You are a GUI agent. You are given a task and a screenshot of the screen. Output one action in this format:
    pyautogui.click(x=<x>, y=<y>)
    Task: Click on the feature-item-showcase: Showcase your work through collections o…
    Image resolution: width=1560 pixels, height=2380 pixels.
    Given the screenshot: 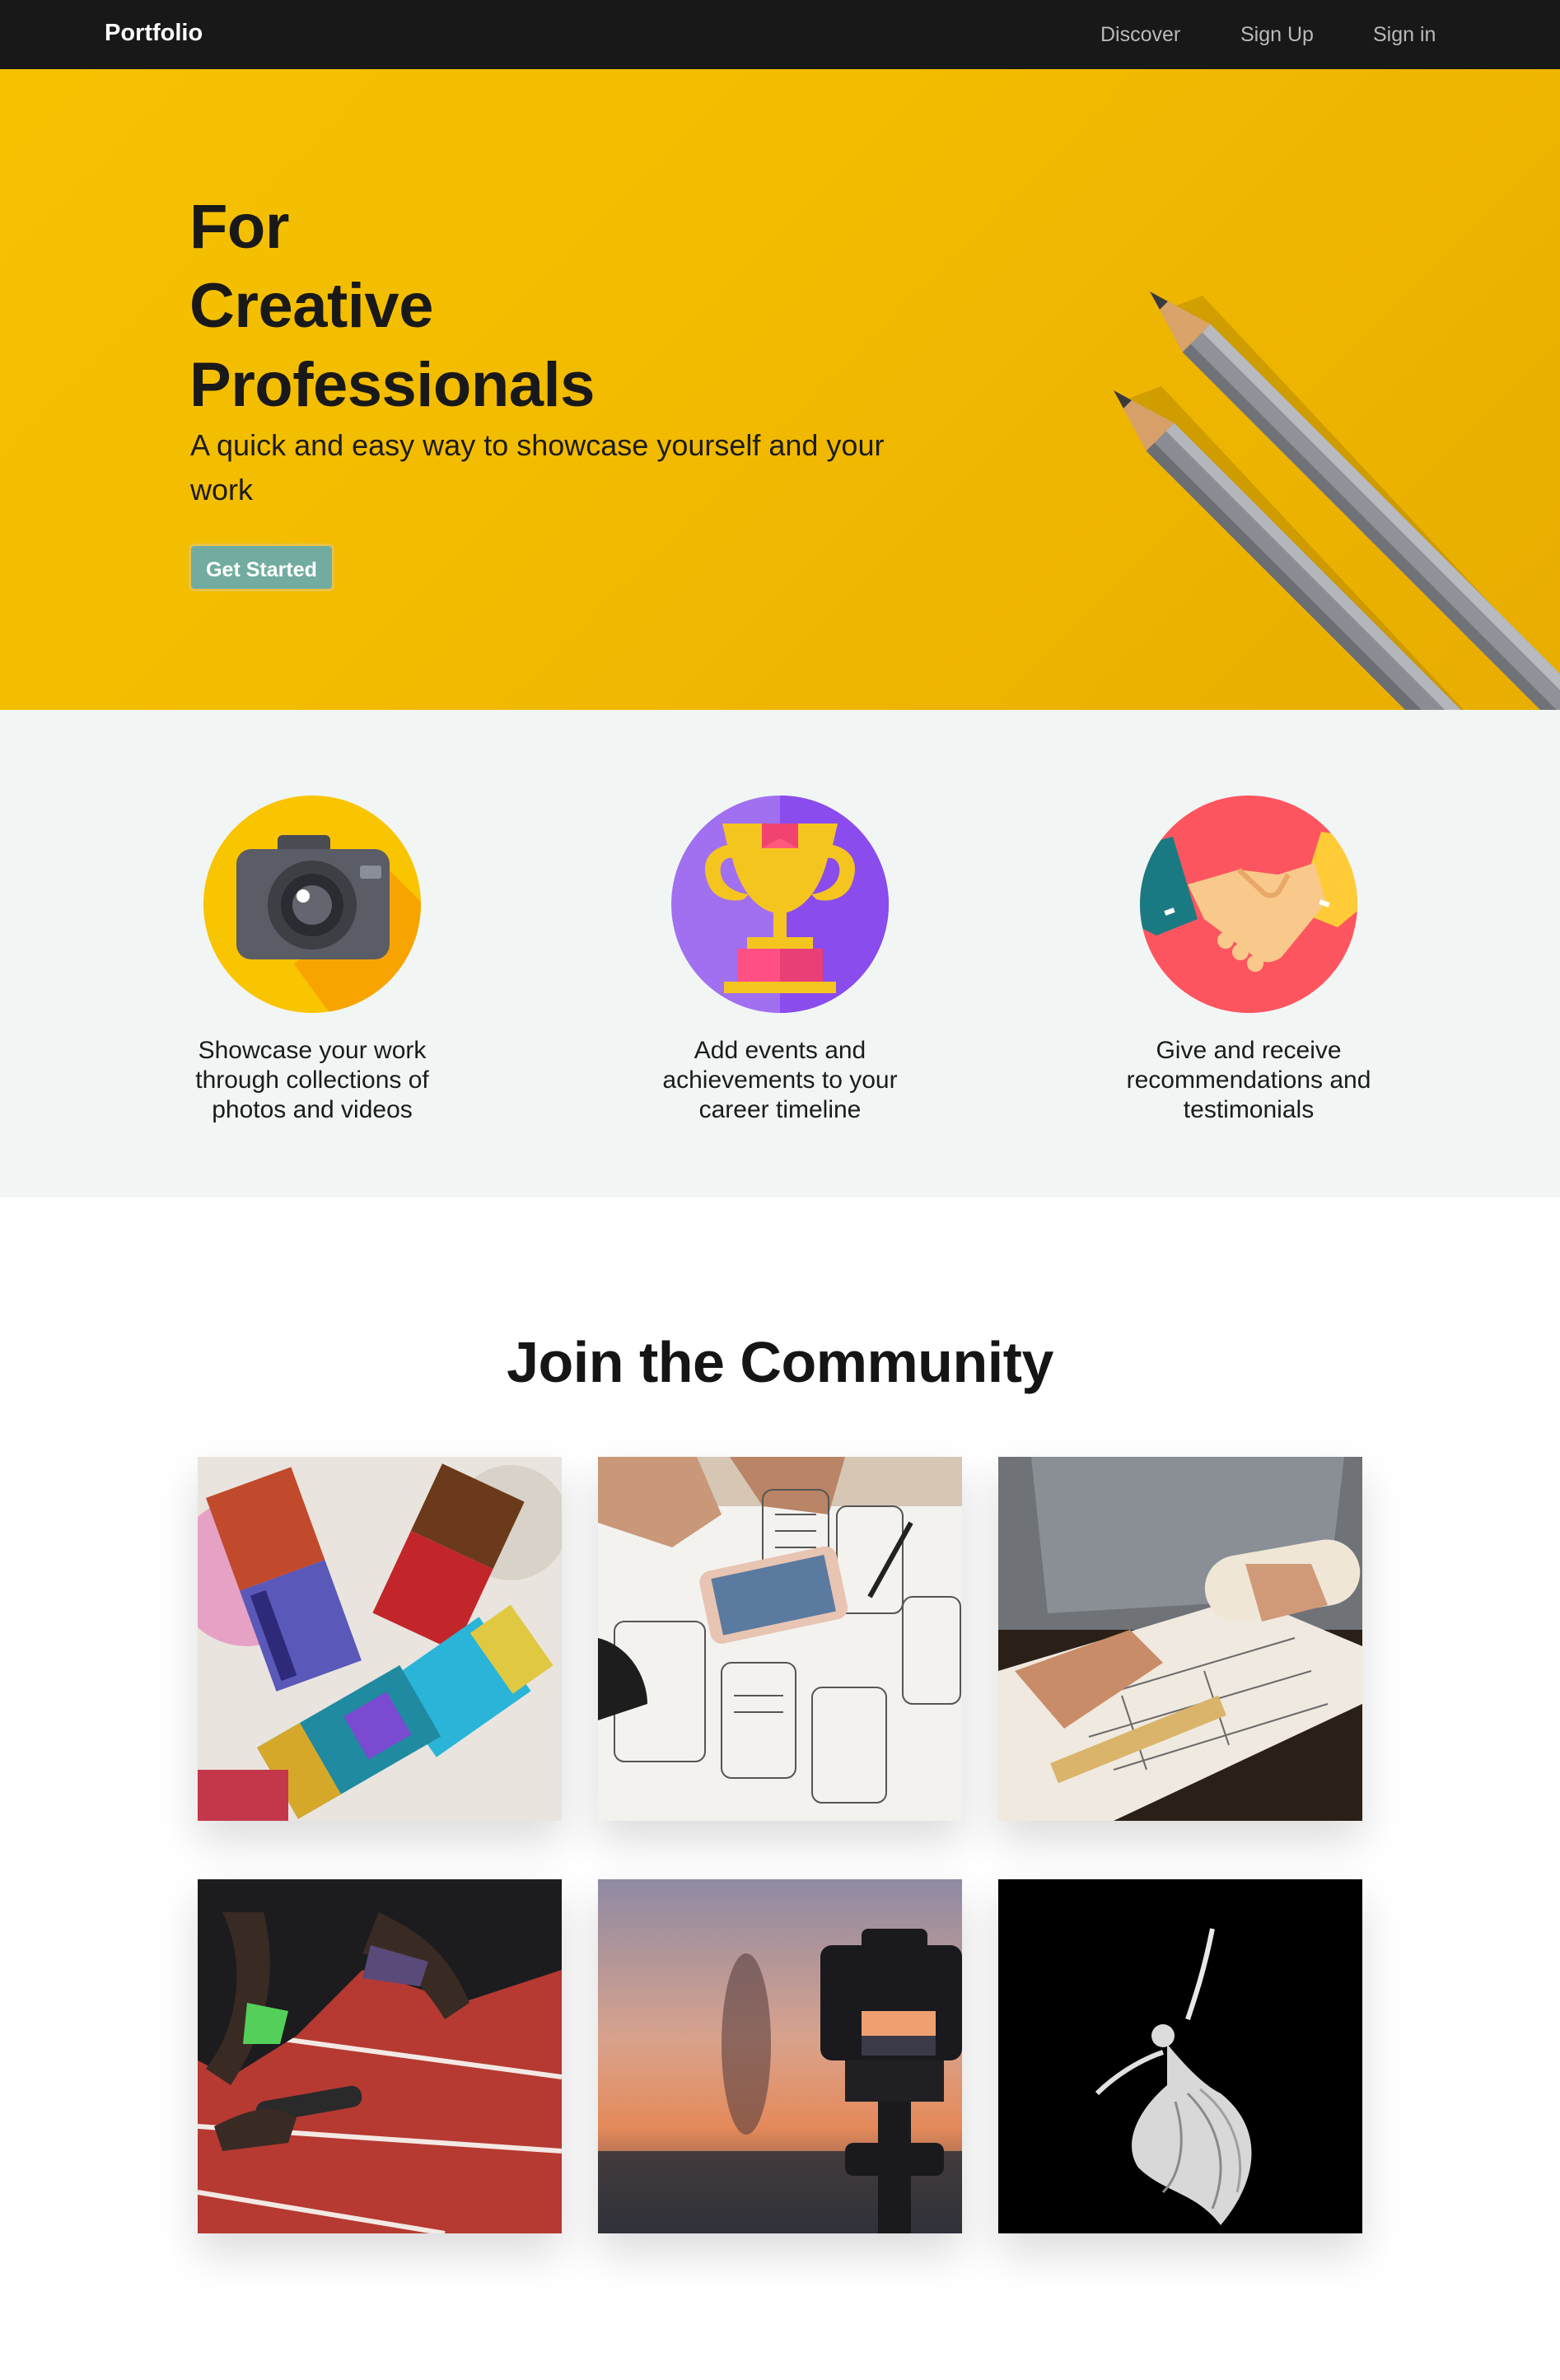 What is the action you would take?
    pyautogui.click(x=312, y=960)
    